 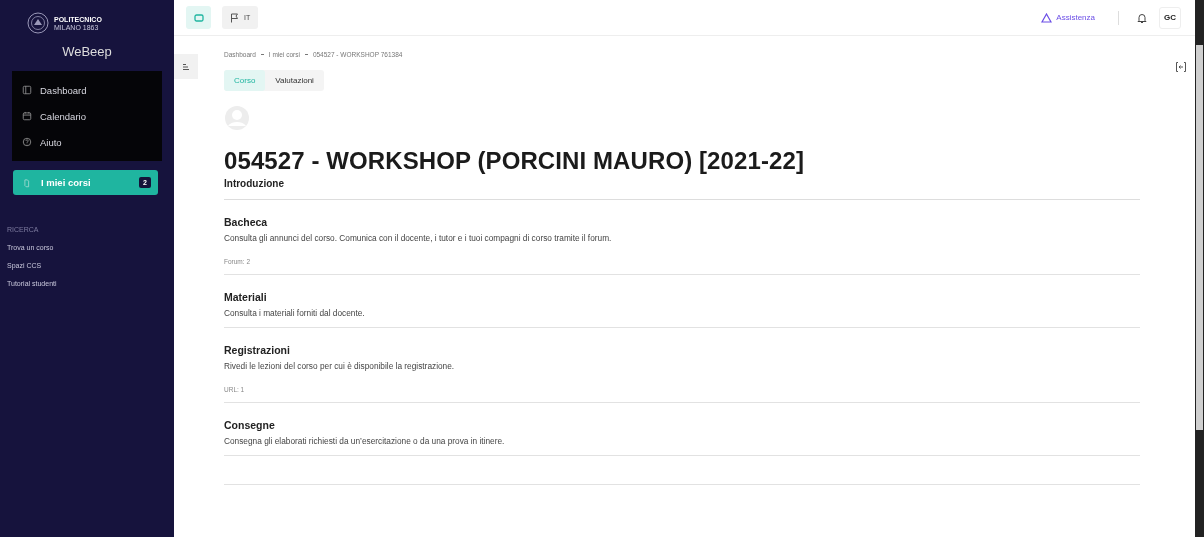 I want to click on user-avatar-button: GC, so click(x=1170, y=17).